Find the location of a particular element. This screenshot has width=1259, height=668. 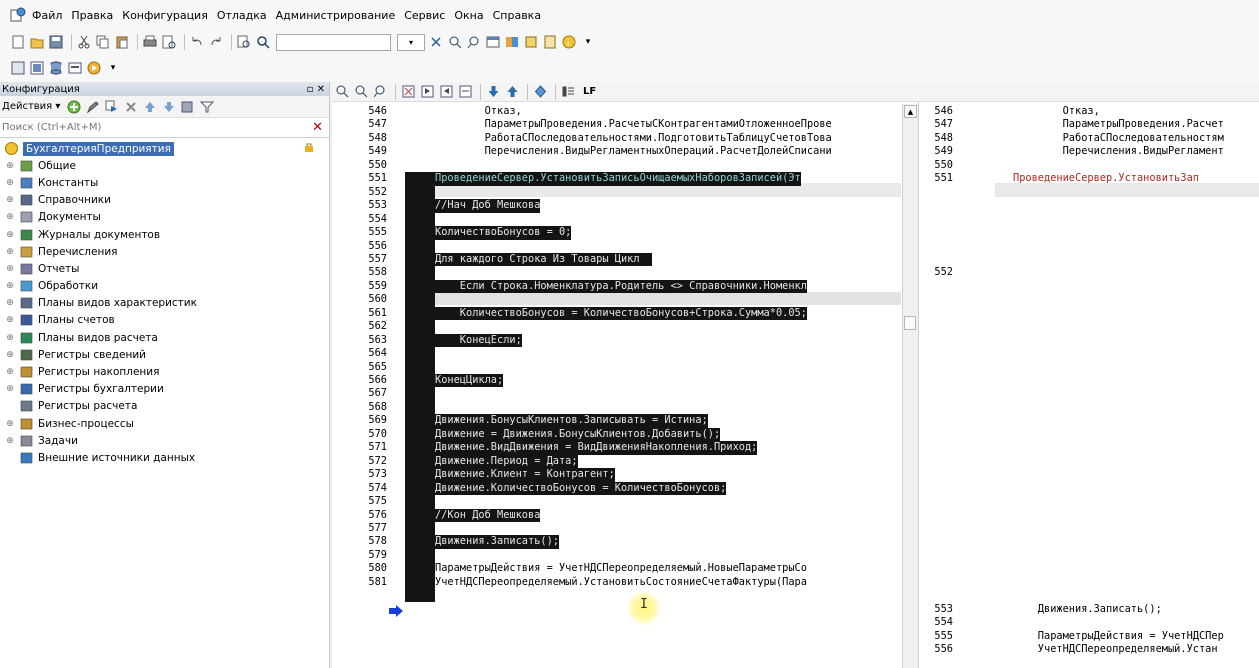

sort-icon is located at coordinates (188, 107).